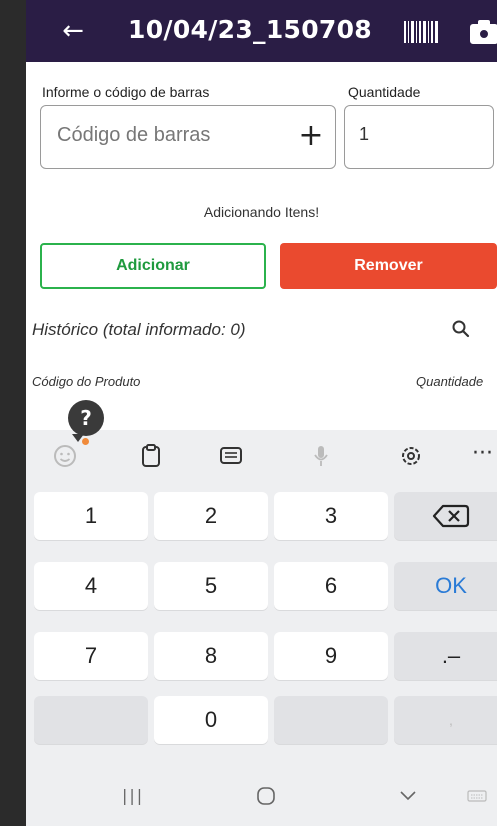 This screenshot has height=826, width=497. I want to click on key-0: 0, so click(211, 720).